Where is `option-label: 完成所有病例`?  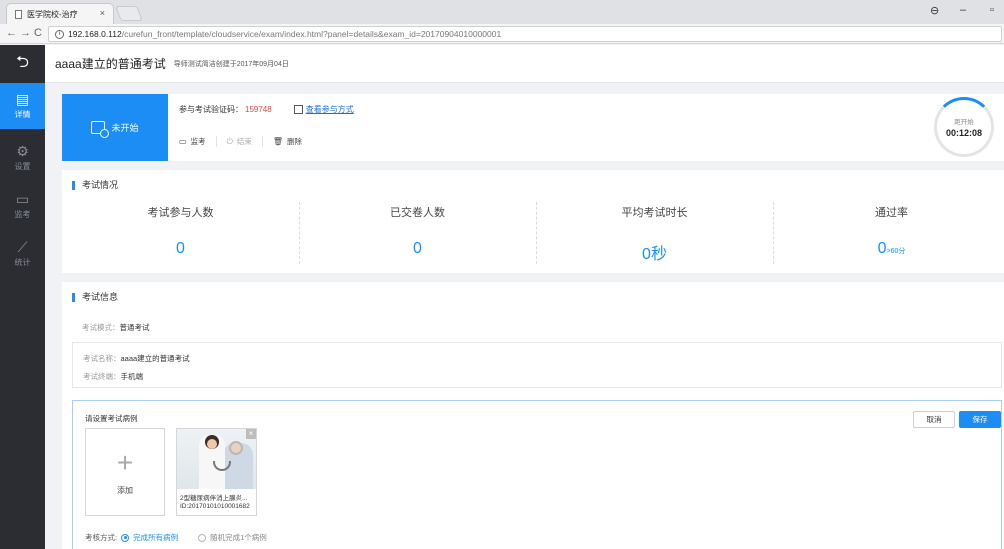 option-label: 完成所有病例 is located at coordinates (156, 537).